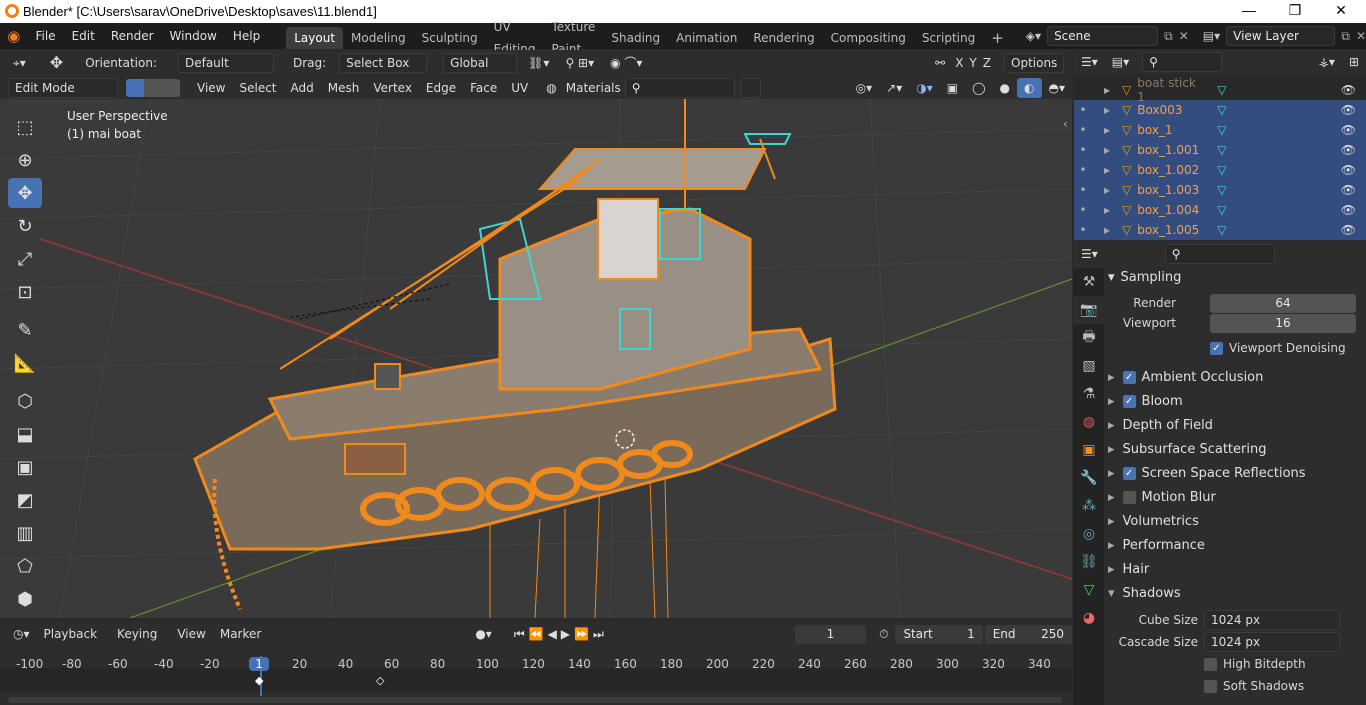  What do you see at coordinates (1236, 277) in the screenshot?
I see `sampling-panel-header: ▾ Sampling` at bounding box center [1236, 277].